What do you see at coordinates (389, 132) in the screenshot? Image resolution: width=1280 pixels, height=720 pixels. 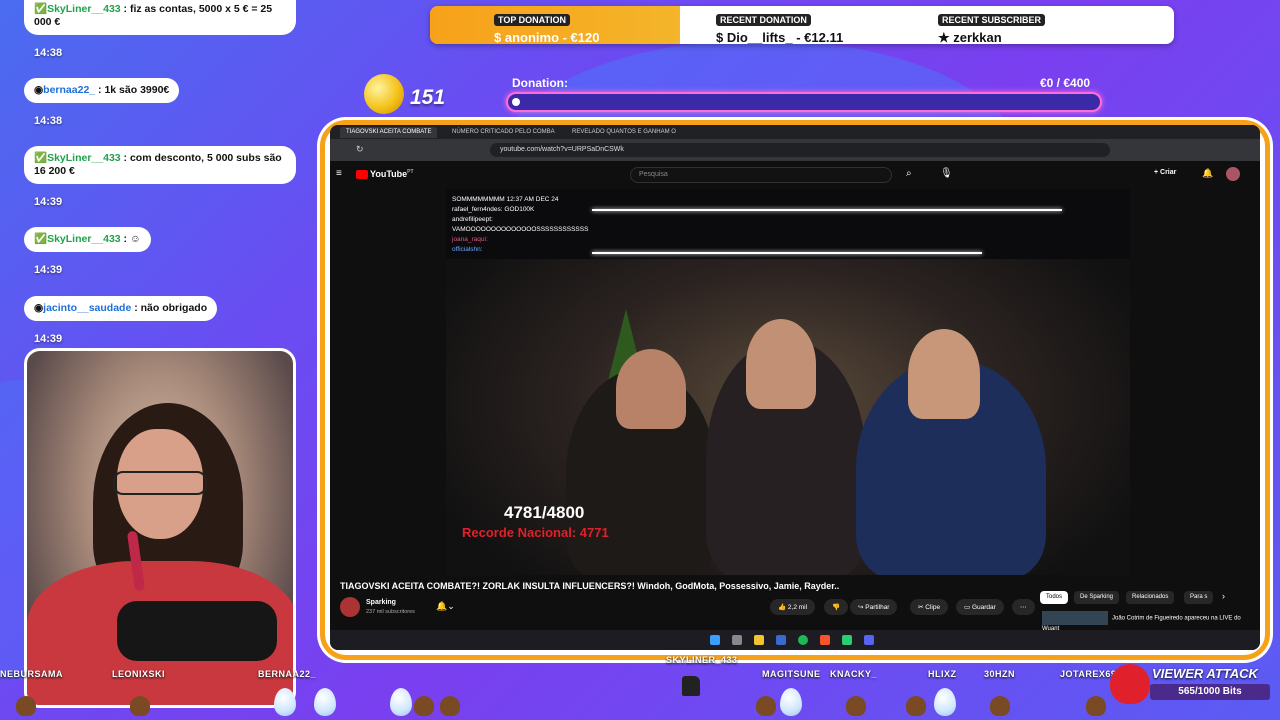 I see `browser-tab: TIAGOVSKI ACEITA COMBATE` at bounding box center [389, 132].